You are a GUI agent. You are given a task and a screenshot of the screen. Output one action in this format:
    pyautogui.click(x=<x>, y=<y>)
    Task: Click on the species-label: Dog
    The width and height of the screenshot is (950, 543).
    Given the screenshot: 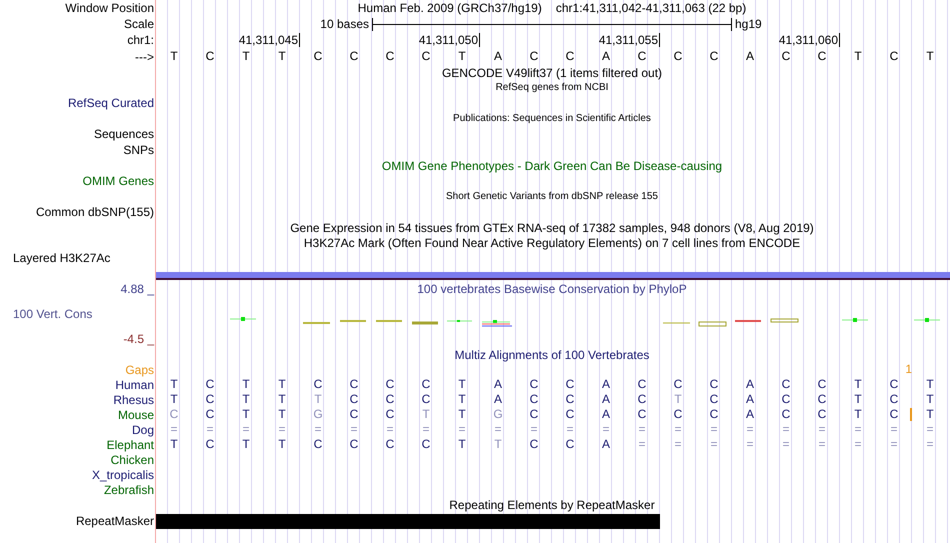 What is the action you would take?
    pyautogui.click(x=143, y=429)
    